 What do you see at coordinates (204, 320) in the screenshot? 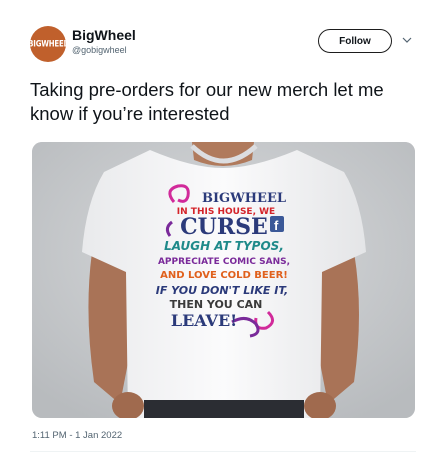
I see `print-line-8: LEAVE!` at bounding box center [204, 320].